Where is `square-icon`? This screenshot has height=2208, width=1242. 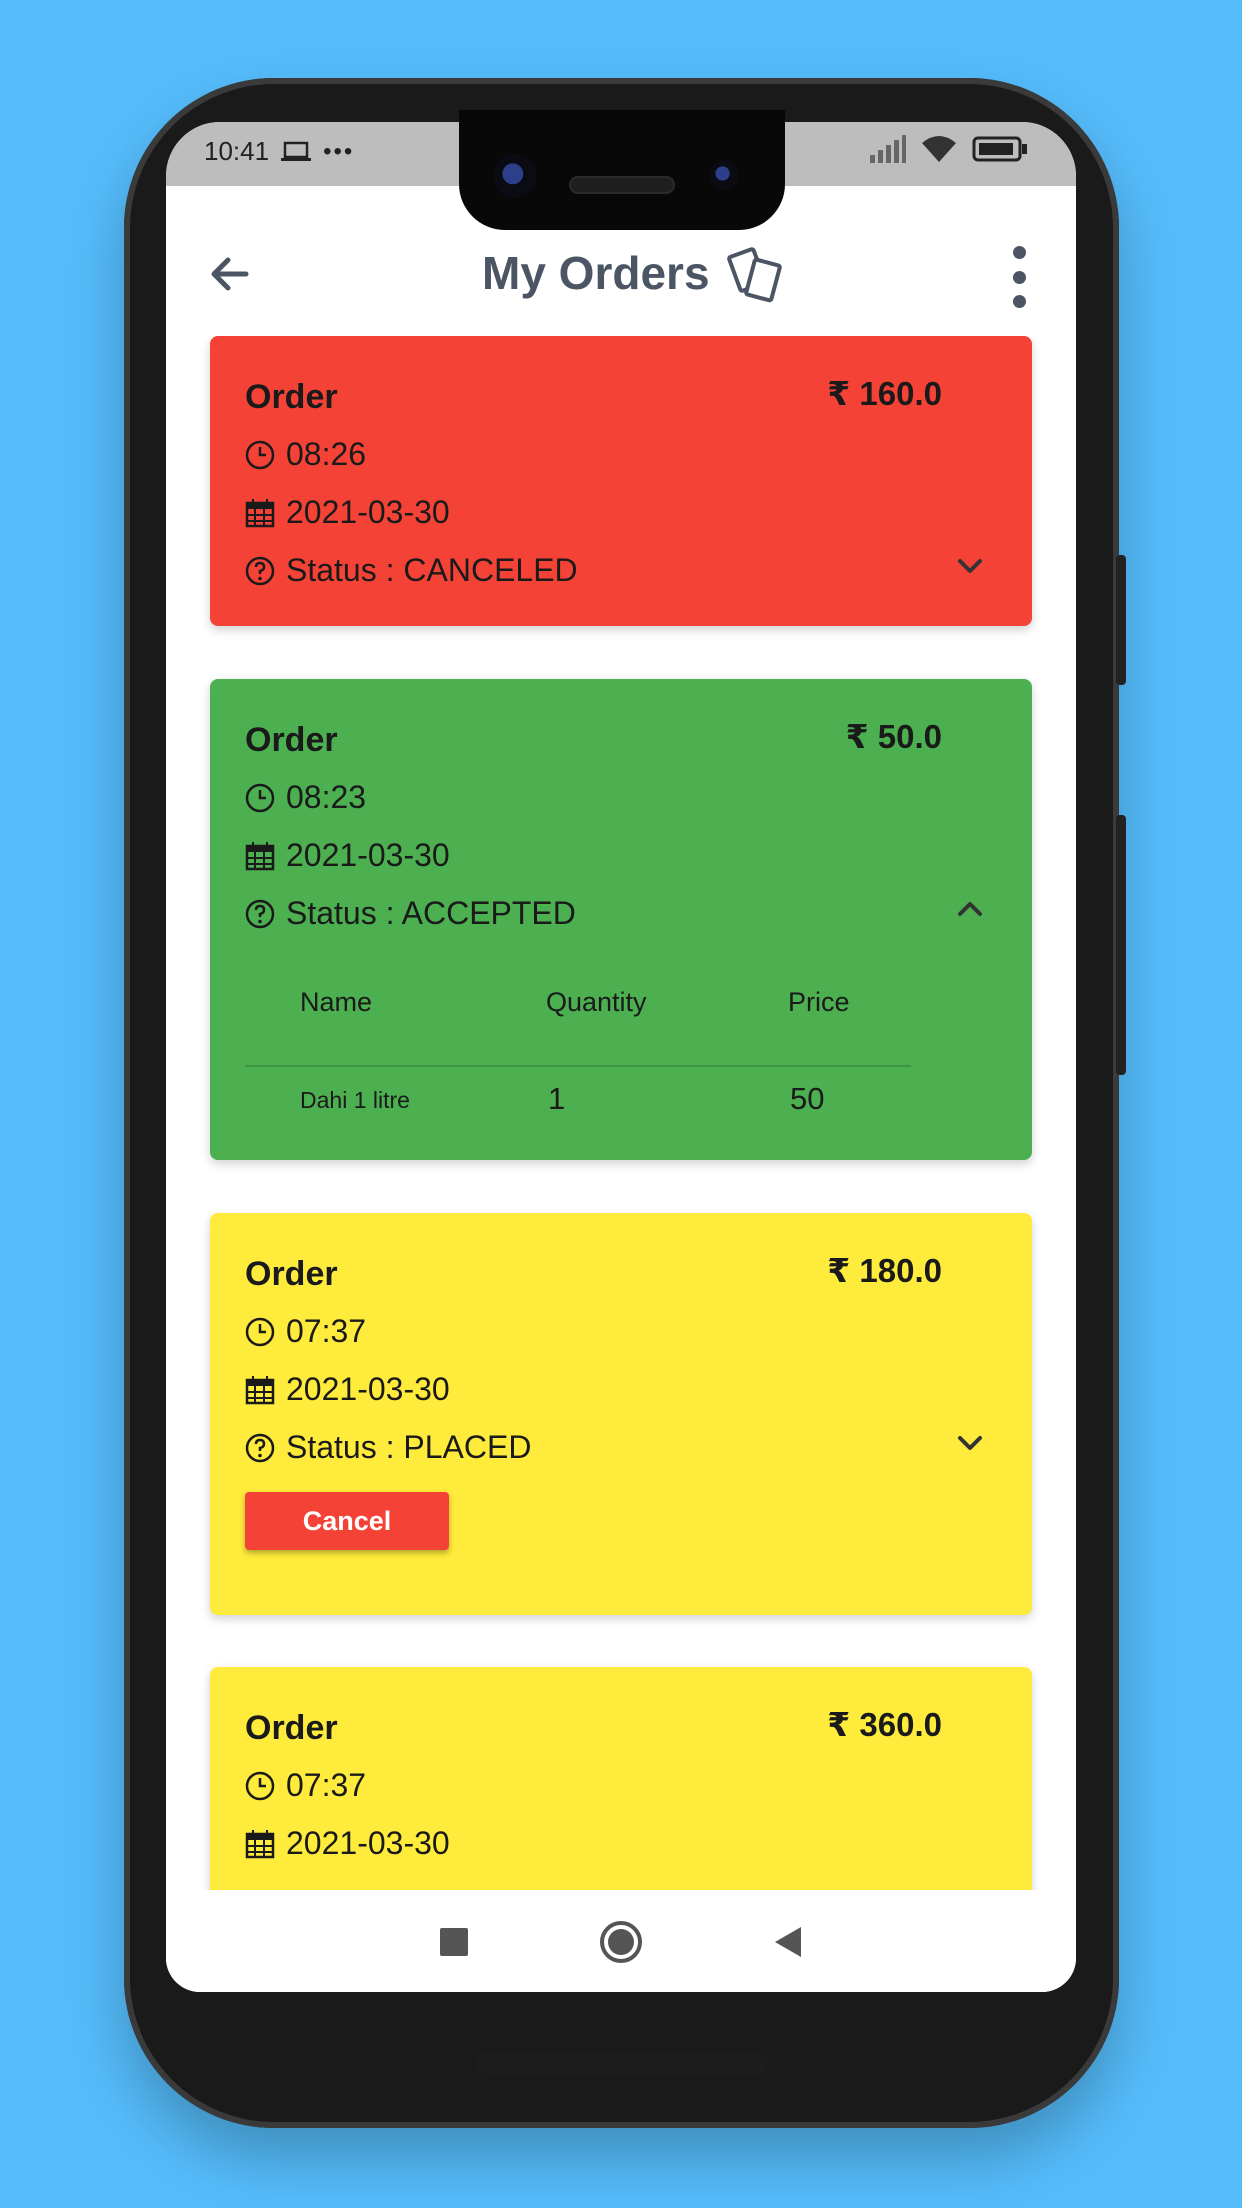
square-icon is located at coordinates (454, 1942).